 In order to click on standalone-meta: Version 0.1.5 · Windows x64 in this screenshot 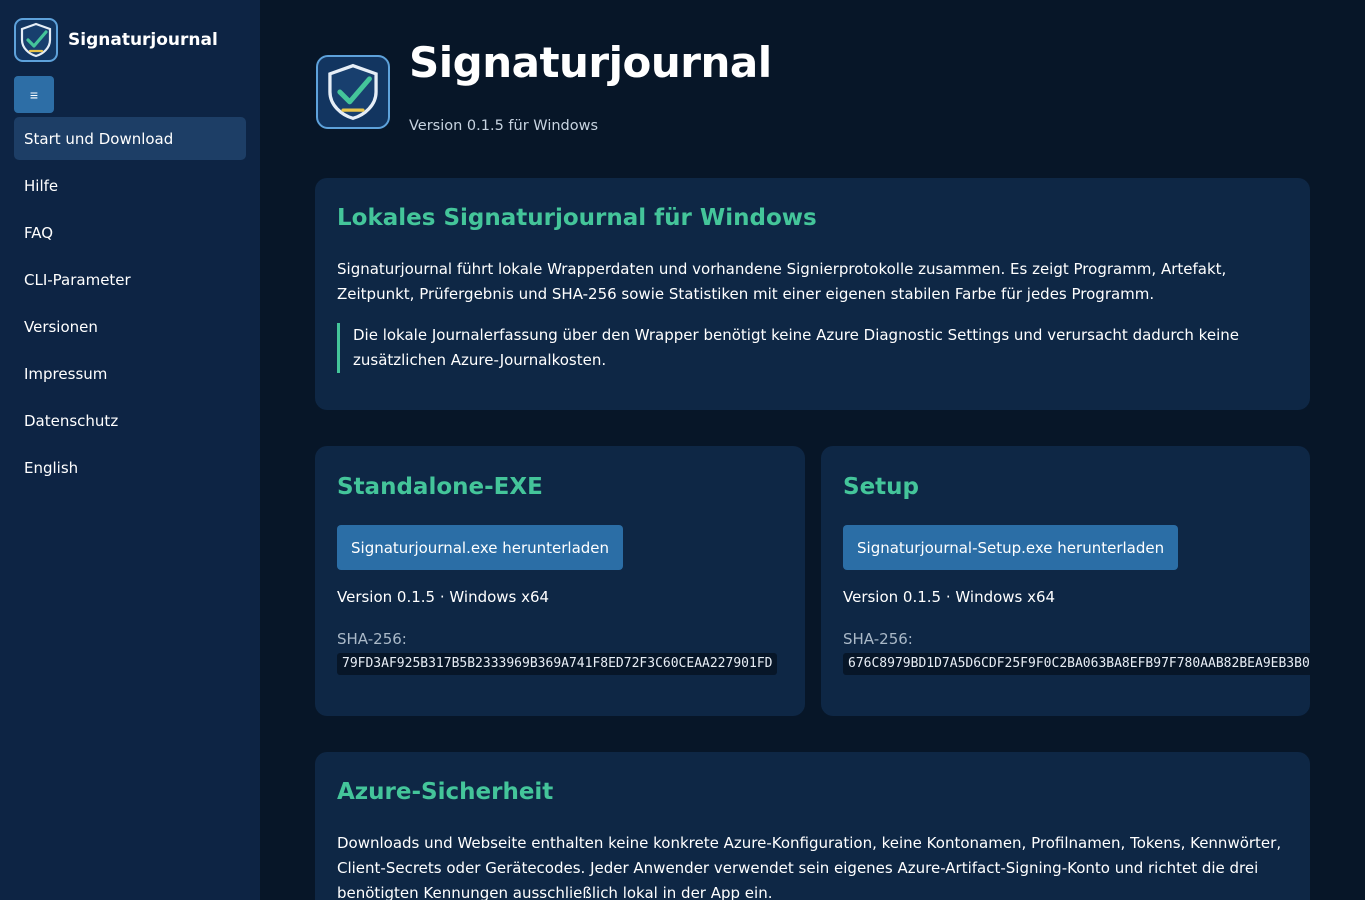, I will do `click(443, 597)`.